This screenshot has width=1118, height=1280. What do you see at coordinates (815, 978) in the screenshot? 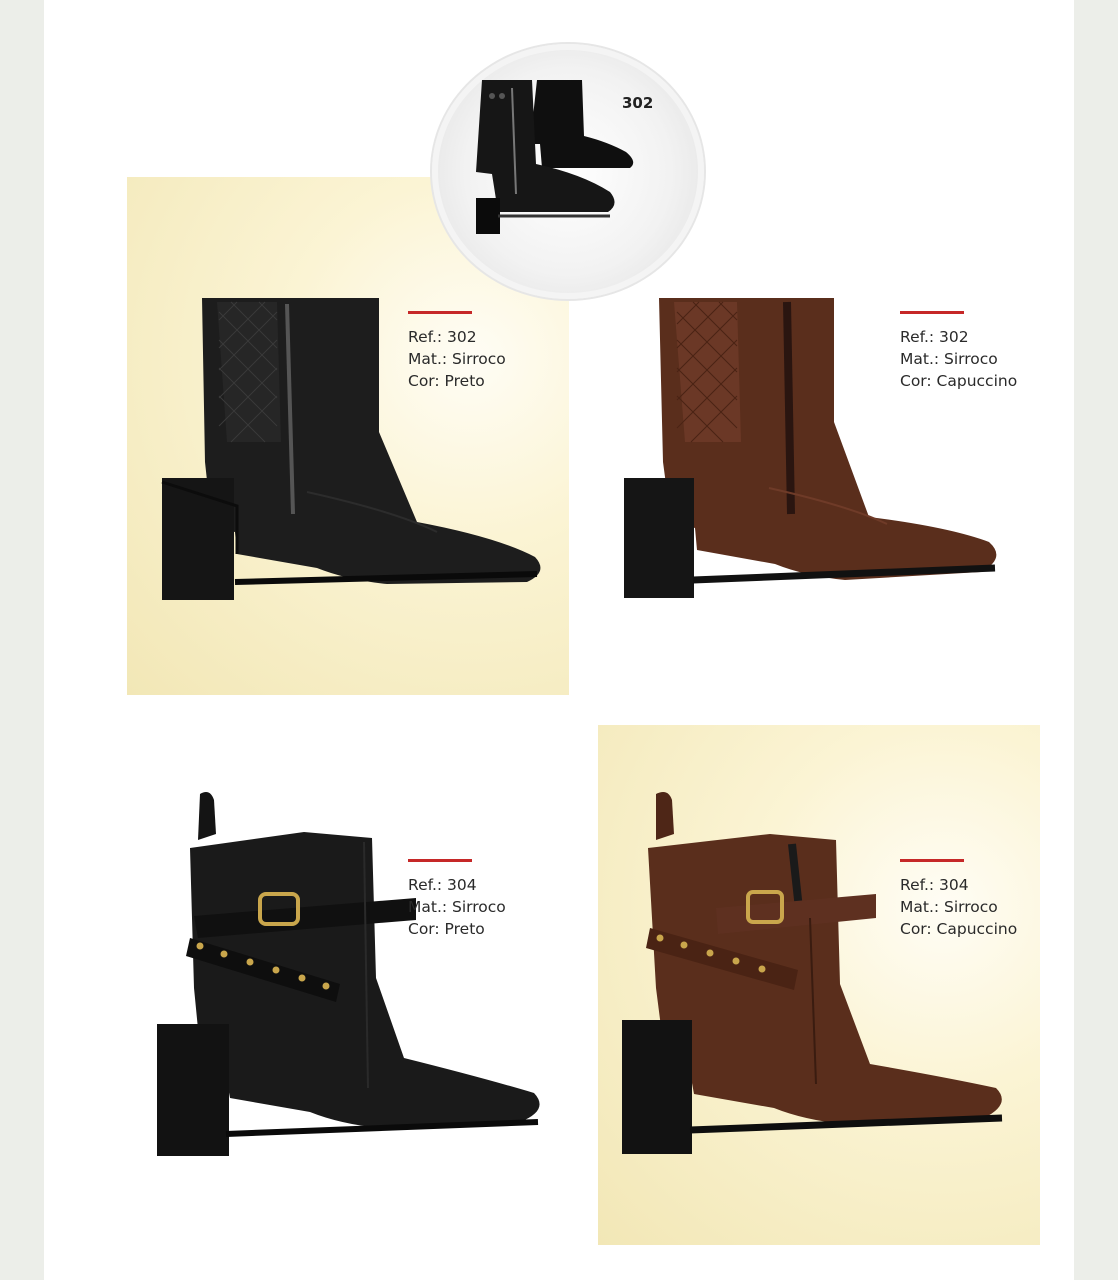
I see `boot-304-capuccino-image` at bounding box center [815, 978].